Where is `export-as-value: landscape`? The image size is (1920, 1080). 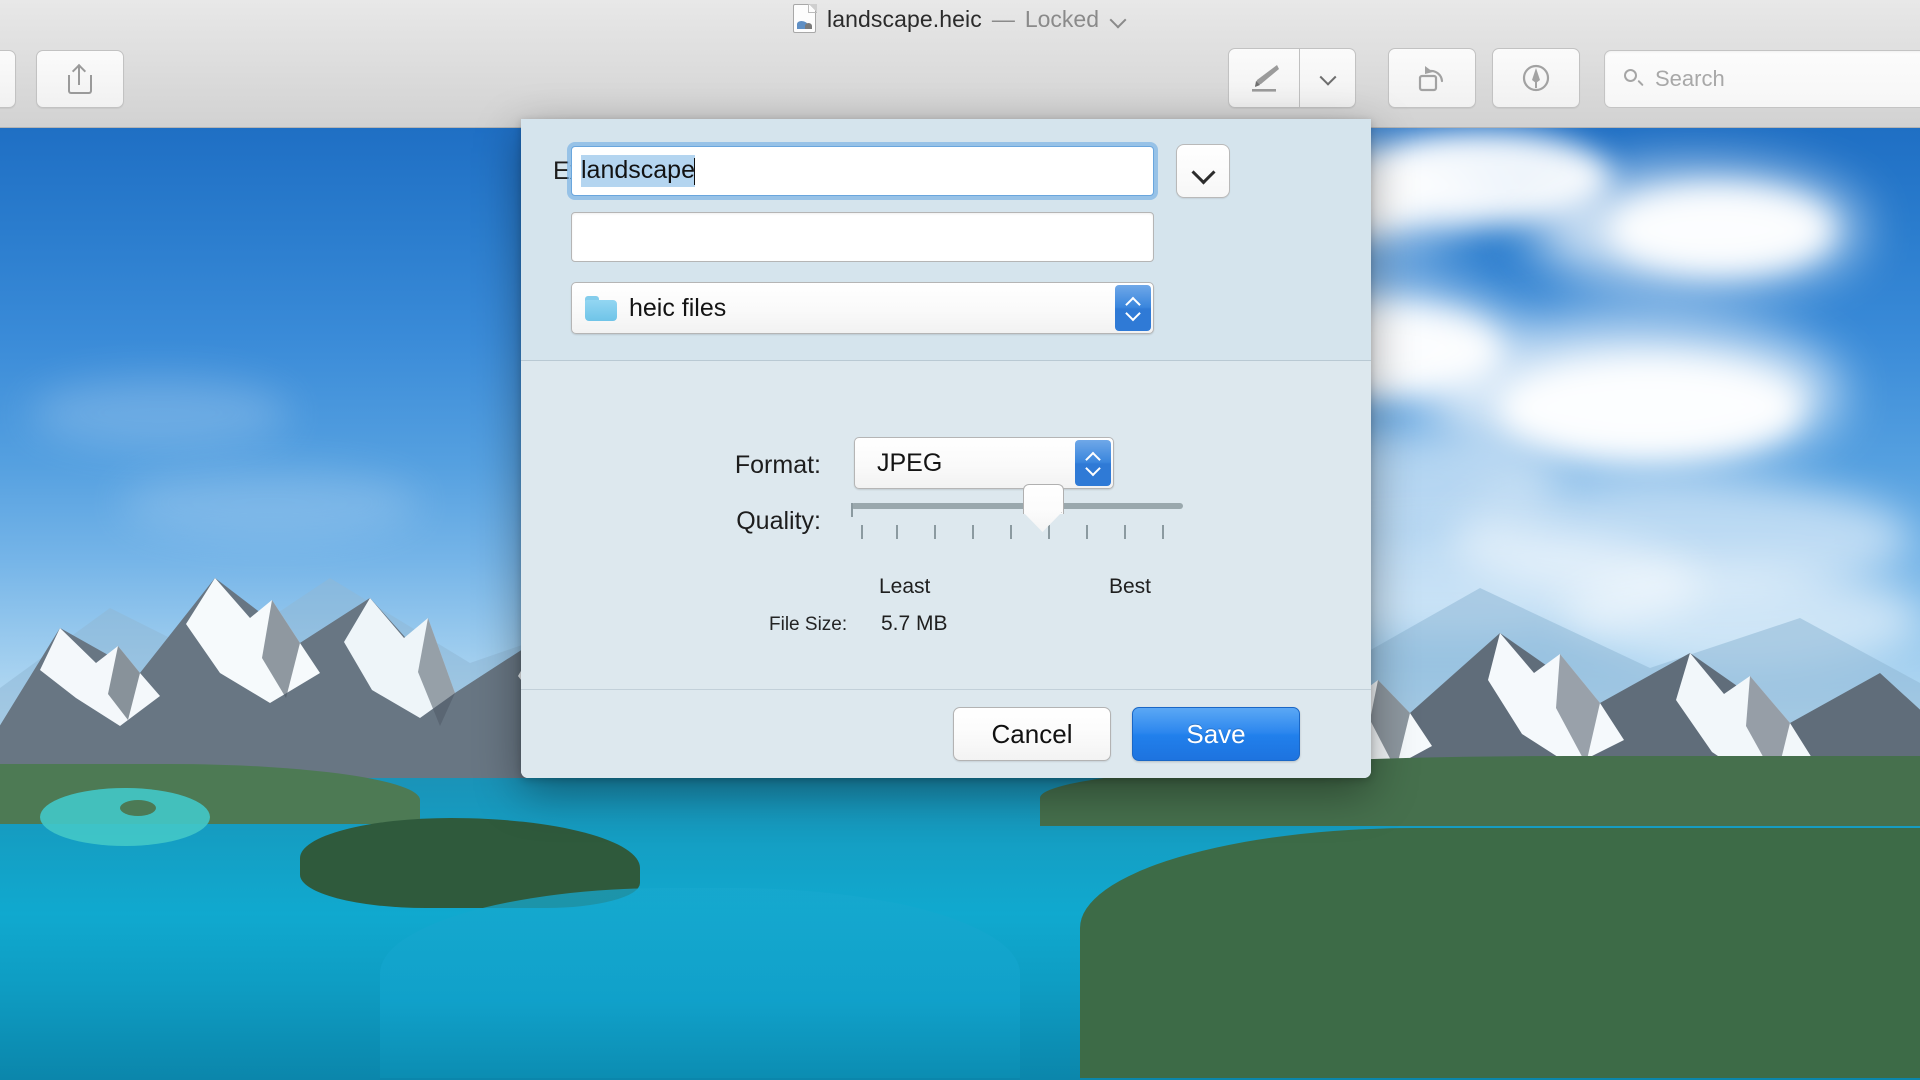 export-as-value: landscape is located at coordinates (638, 171).